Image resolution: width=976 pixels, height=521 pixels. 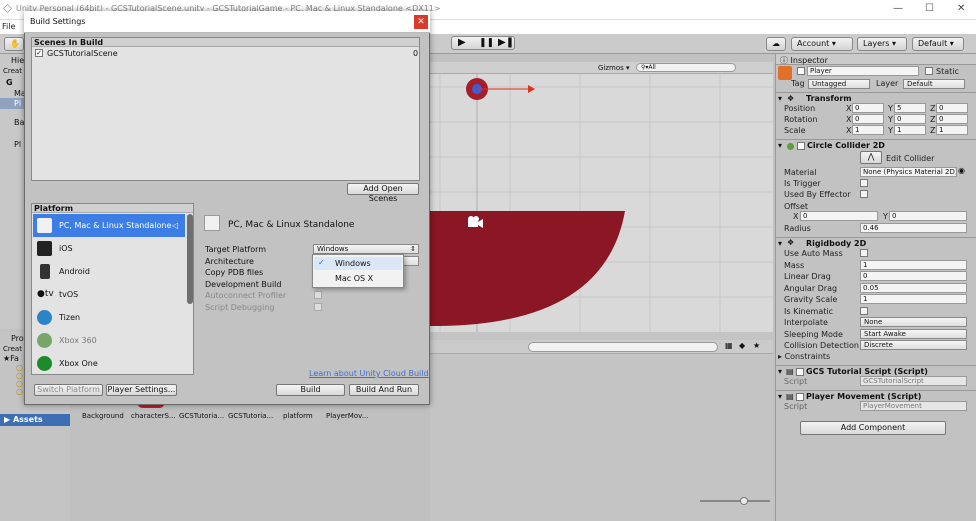 I want to click on hierarchy-item: G, so click(x=9, y=82).